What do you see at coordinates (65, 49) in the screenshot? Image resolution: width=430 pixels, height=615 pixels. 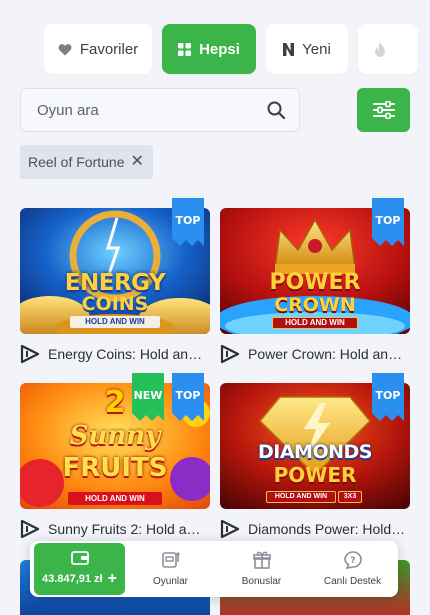 I see `heart-icon` at bounding box center [65, 49].